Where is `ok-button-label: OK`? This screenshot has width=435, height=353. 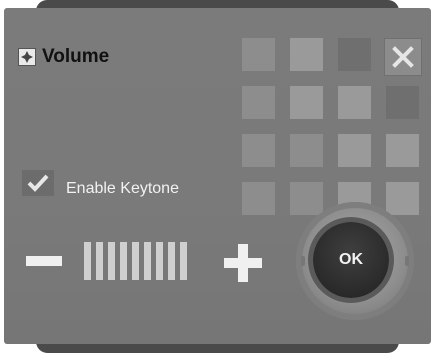
ok-button-label: OK is located at coordinates (351, 259).